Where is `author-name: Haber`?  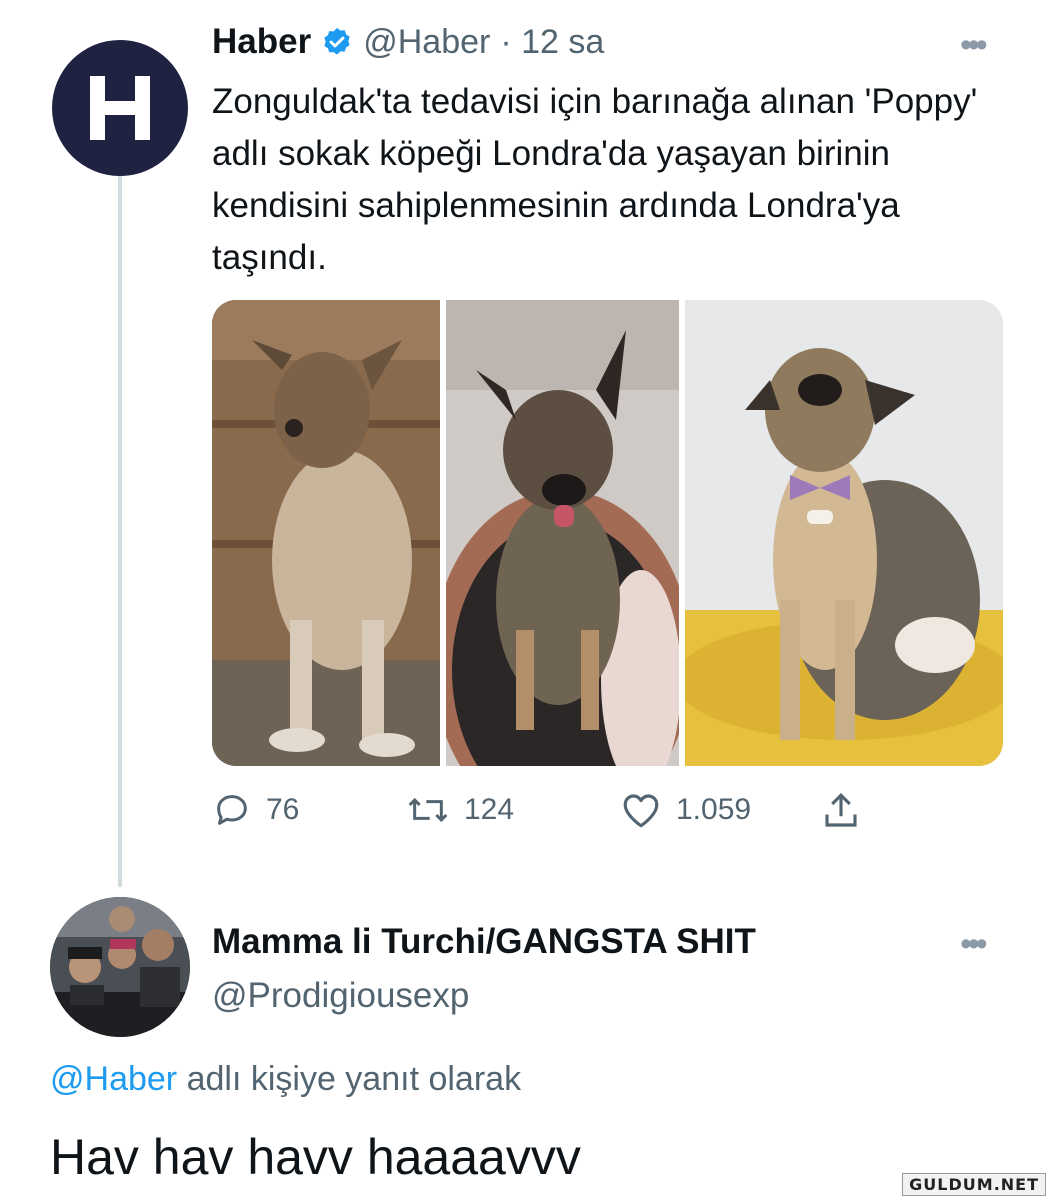 author-name: Haber is located at coordinates (261, 42).